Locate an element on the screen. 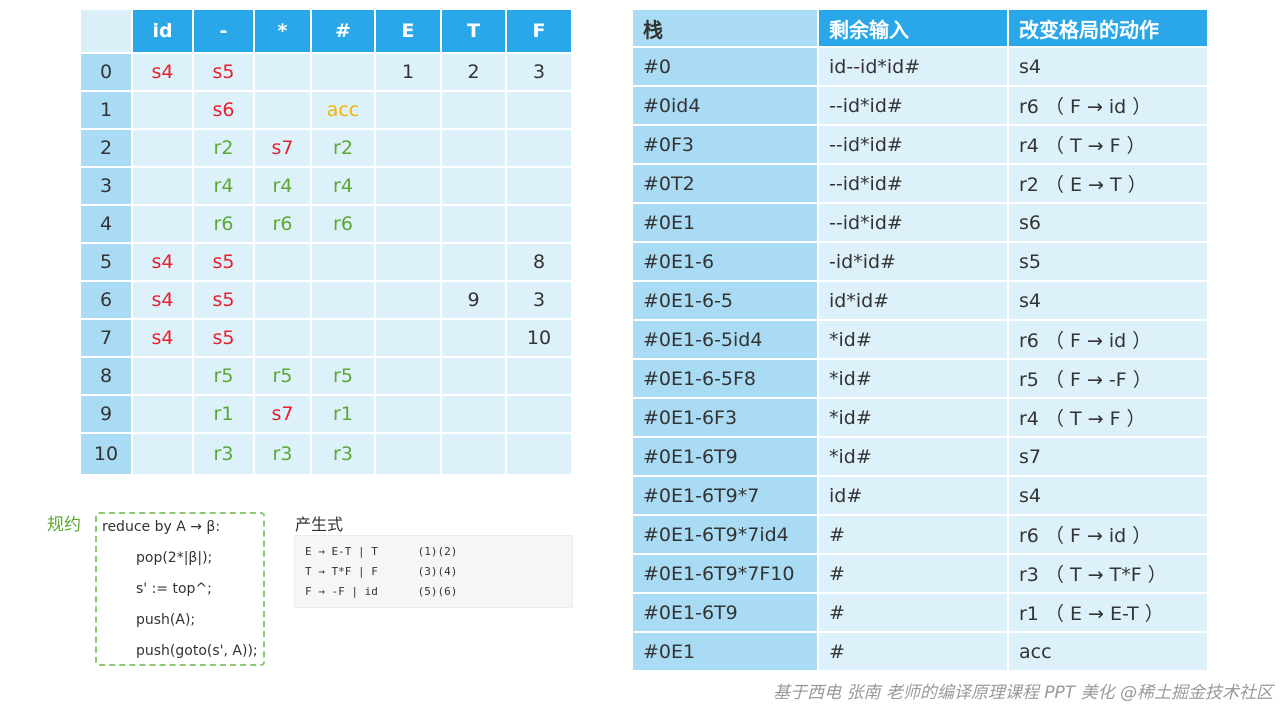 Image resolution: width=1283 pixels, height=721 pixels. trace-stack-cell: #0 is located at coordinates (725, 66).